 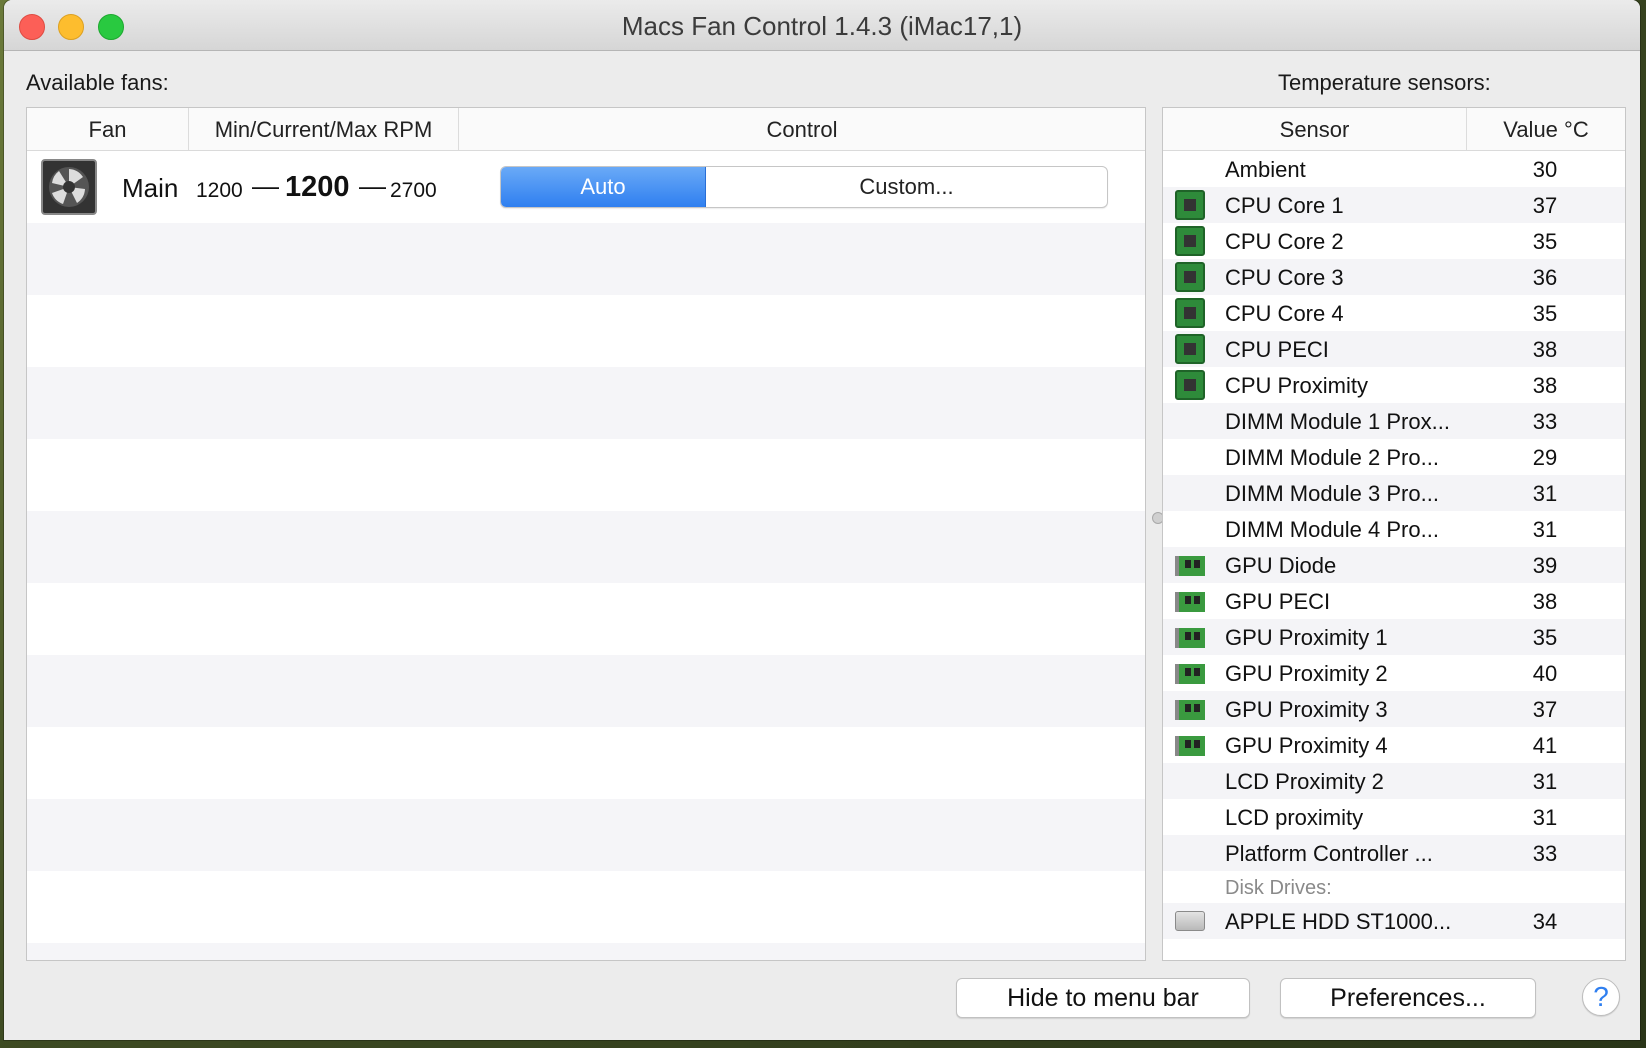 What do you see at coordinates (1278, 601) in the screenshot?
I see `sensor-name: GPU PECI` at bounding box center [1278, 601].